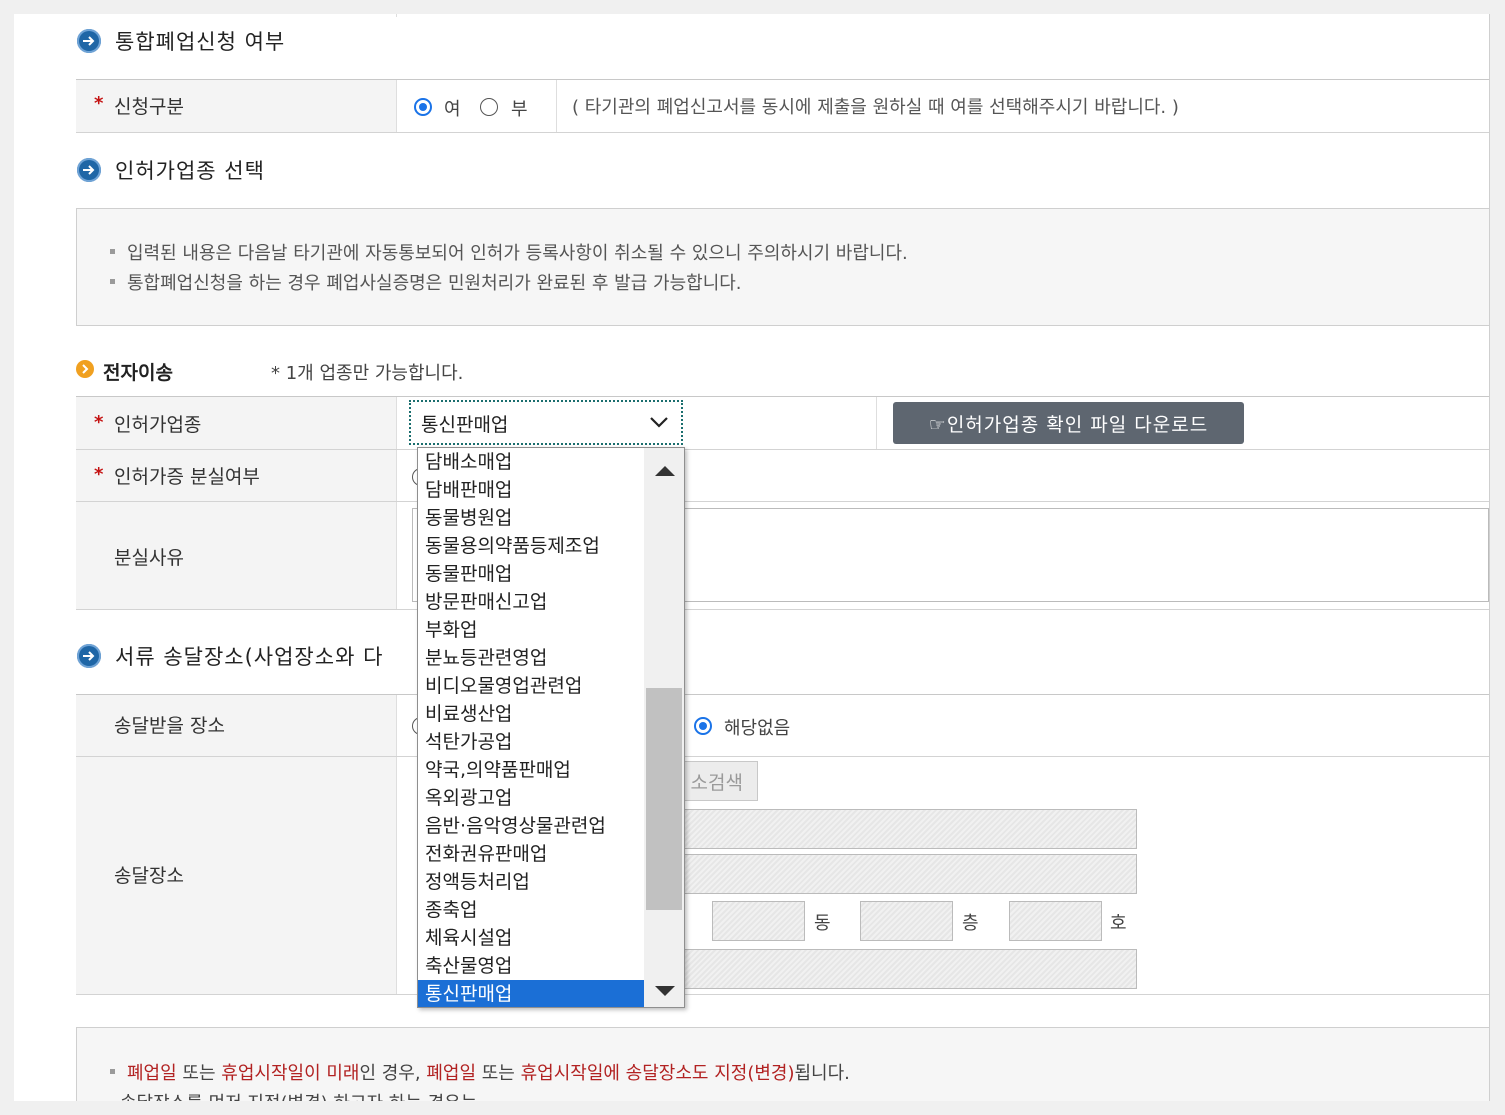 The width and height of the screenshot is (1505, 1115). Describe the element at coordinates (531, 602) in the screenshot. I see `dropdown-option: 방문판매신고업` at that location.